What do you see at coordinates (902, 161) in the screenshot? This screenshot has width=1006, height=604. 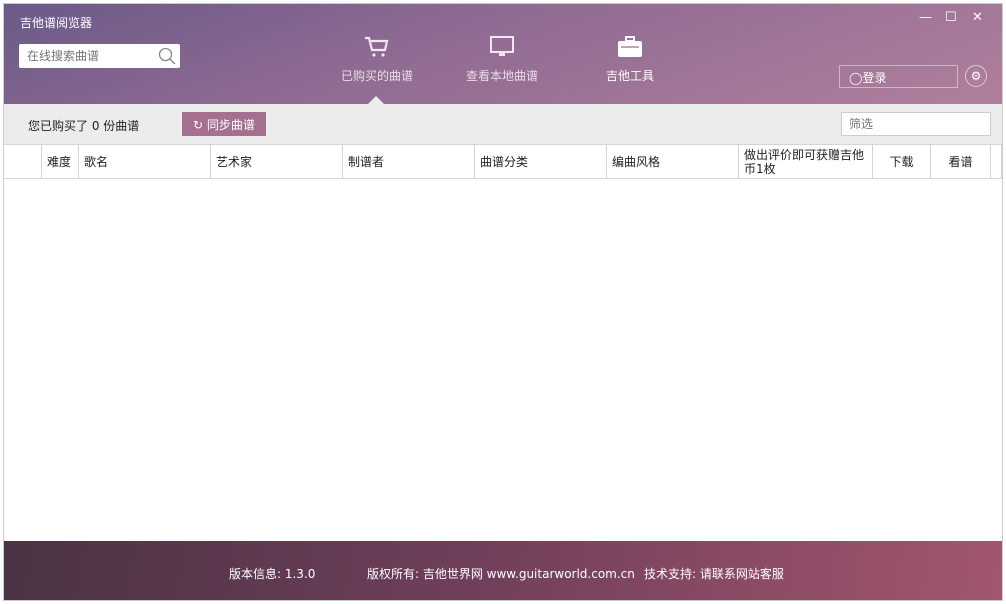 I see `col-download: 下载` at bounding box center [902, 161].